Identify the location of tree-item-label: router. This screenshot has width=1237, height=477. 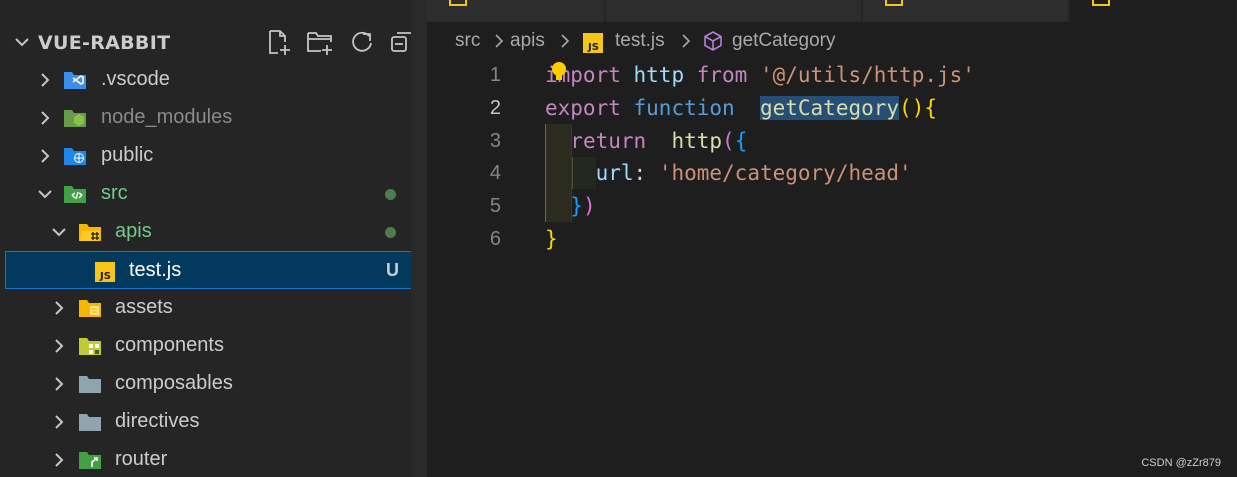
(141, 459).